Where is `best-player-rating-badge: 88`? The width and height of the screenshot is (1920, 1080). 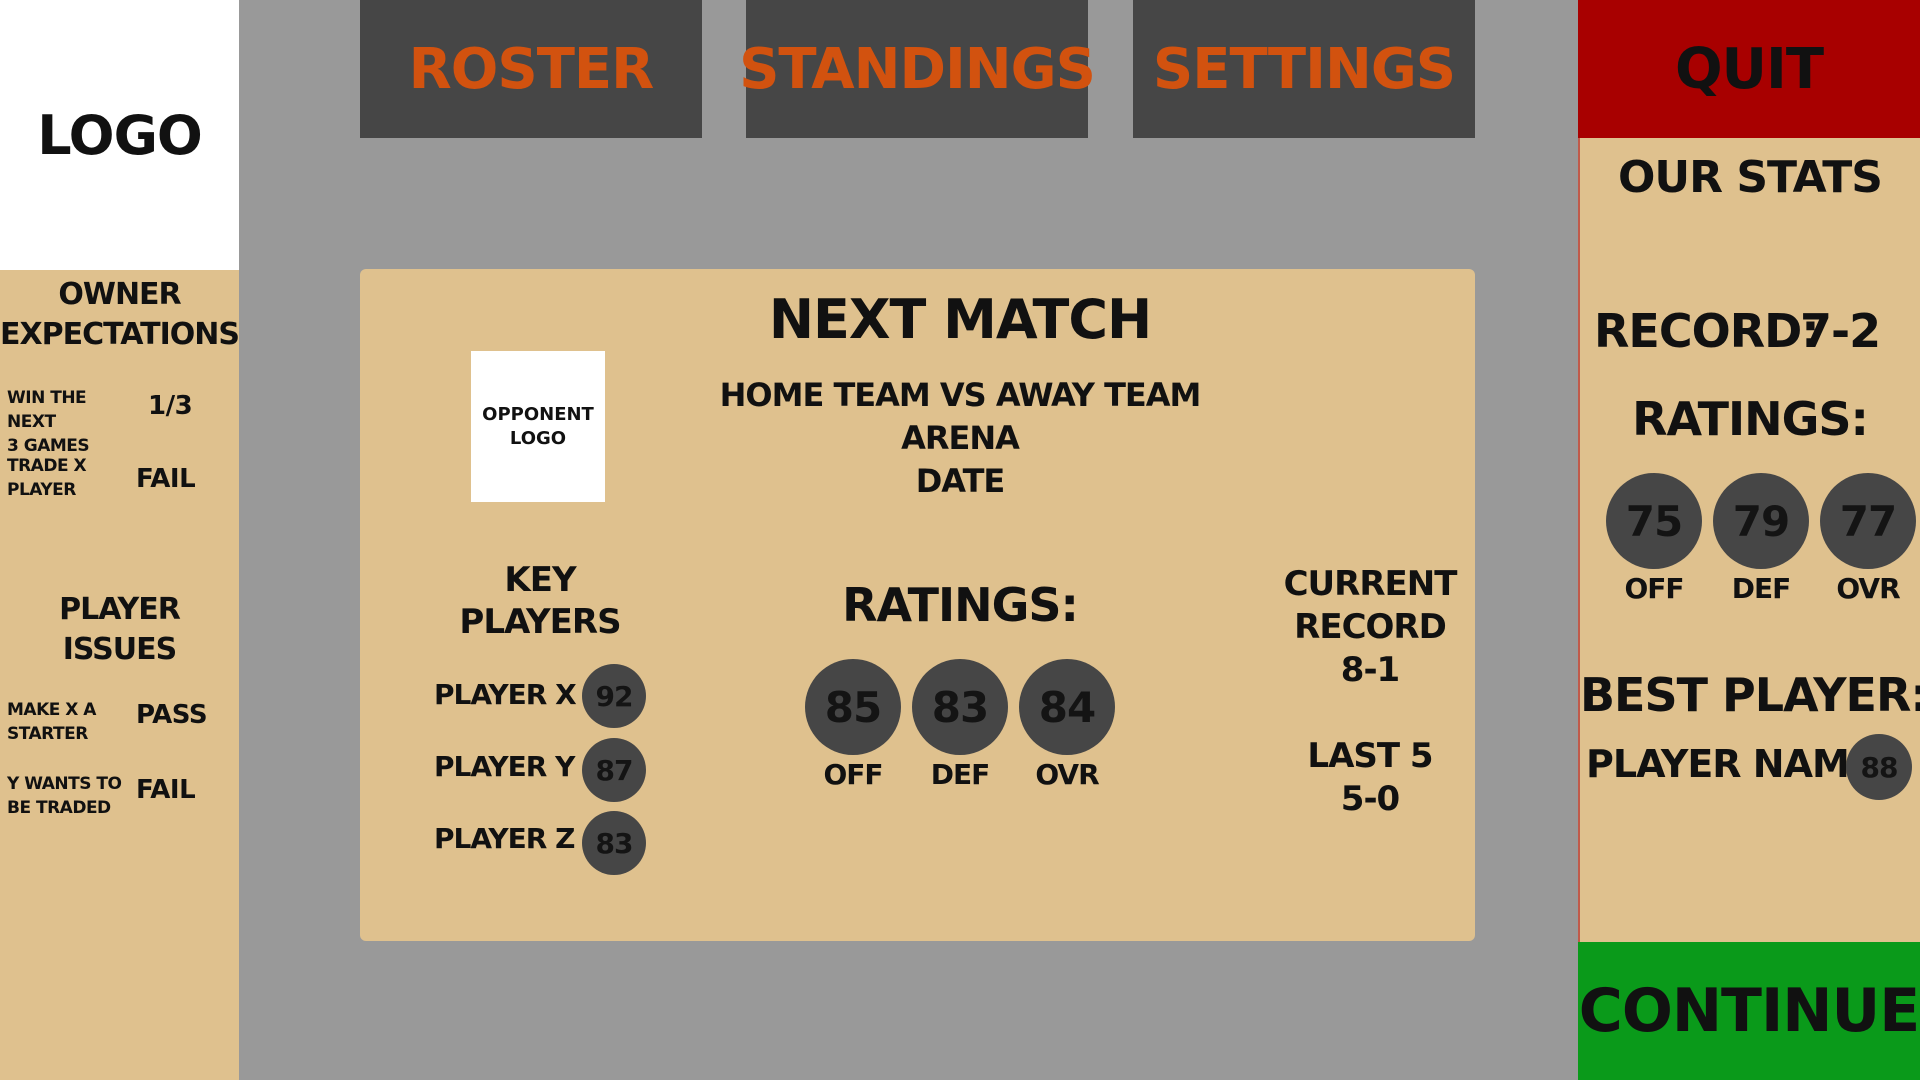
best-player-rating-badge: 88 is located at coordinates (1879, 767).